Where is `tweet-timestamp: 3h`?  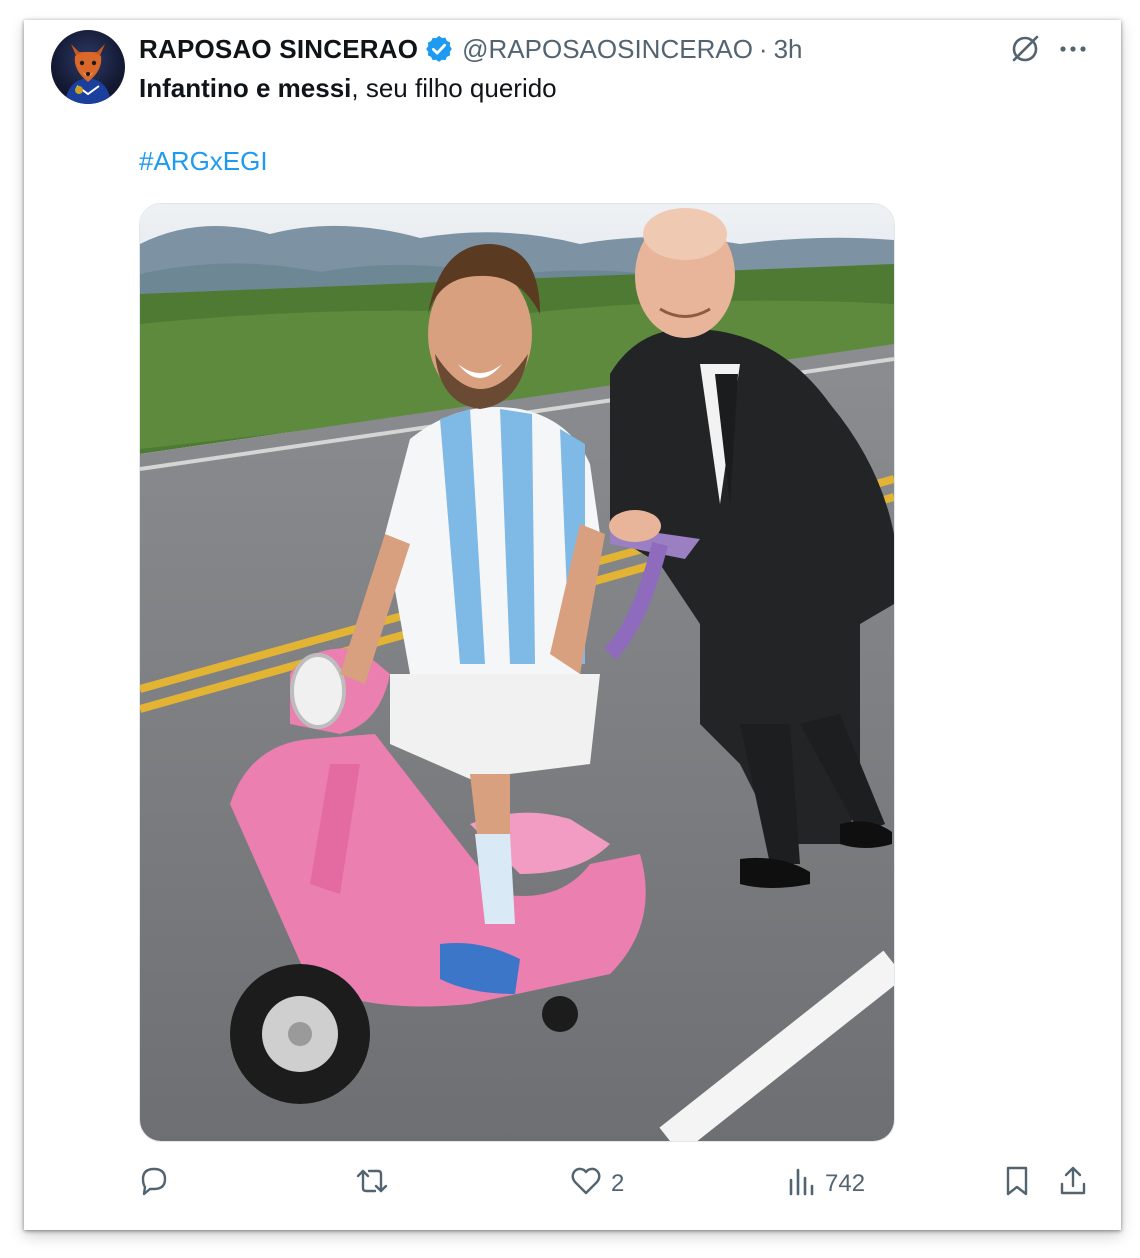 tweet-timestamp: 3h is located at coordinates (788, 49).